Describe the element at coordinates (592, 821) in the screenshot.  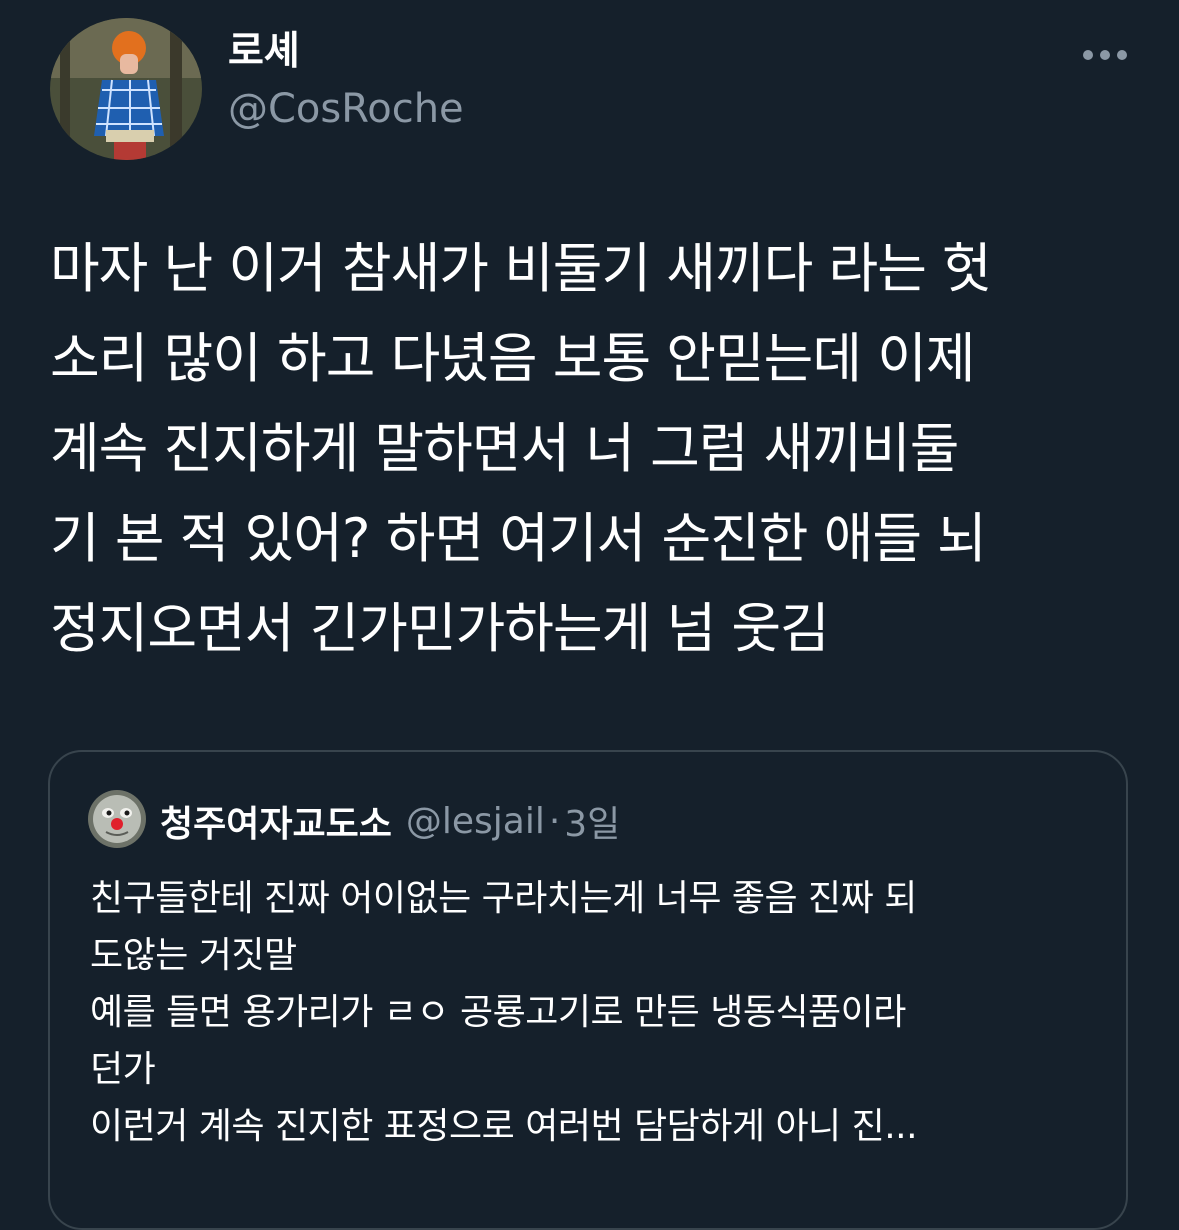
I see `quoted-timestamp: 3일` at that location.